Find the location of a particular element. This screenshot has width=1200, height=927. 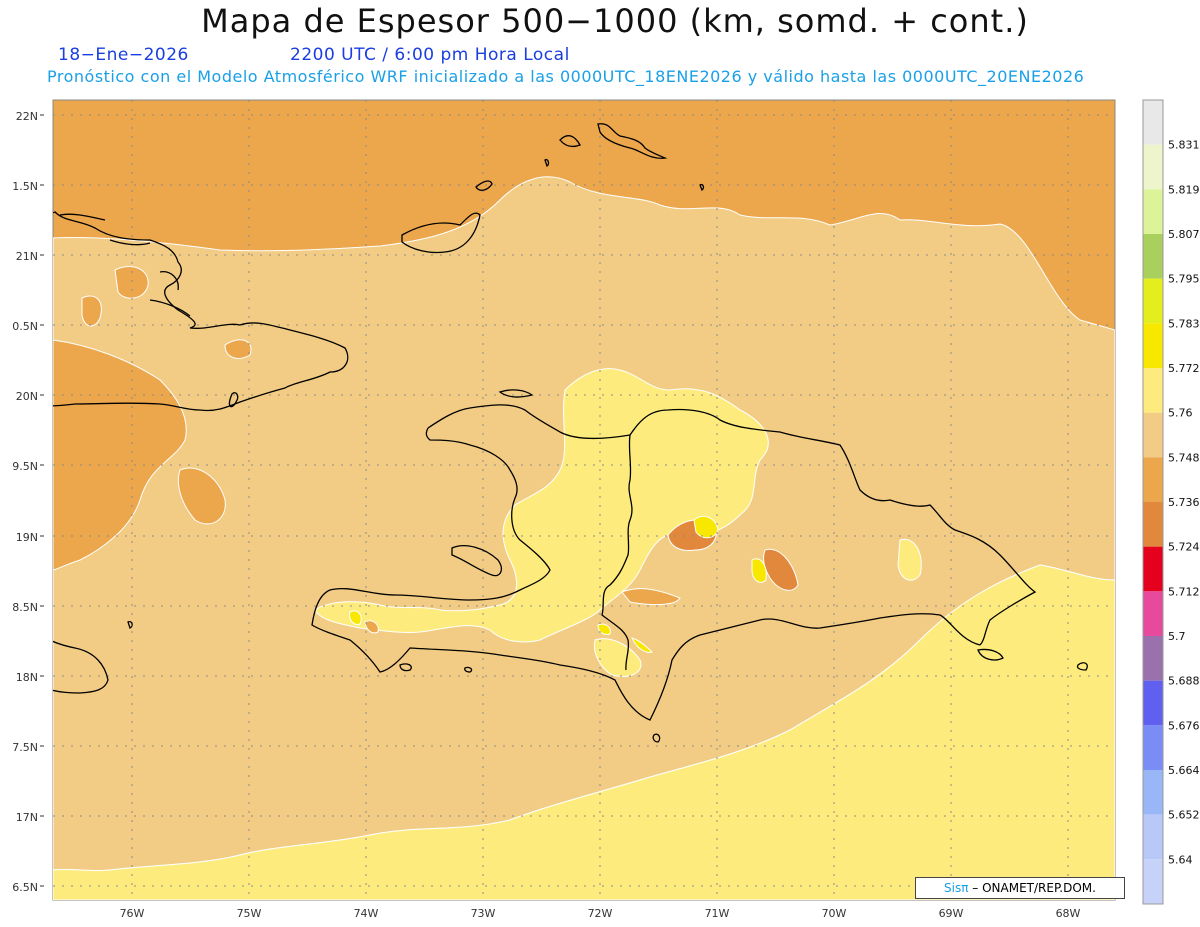

lat-label: 0.5N is located at coordinates (25, 326).